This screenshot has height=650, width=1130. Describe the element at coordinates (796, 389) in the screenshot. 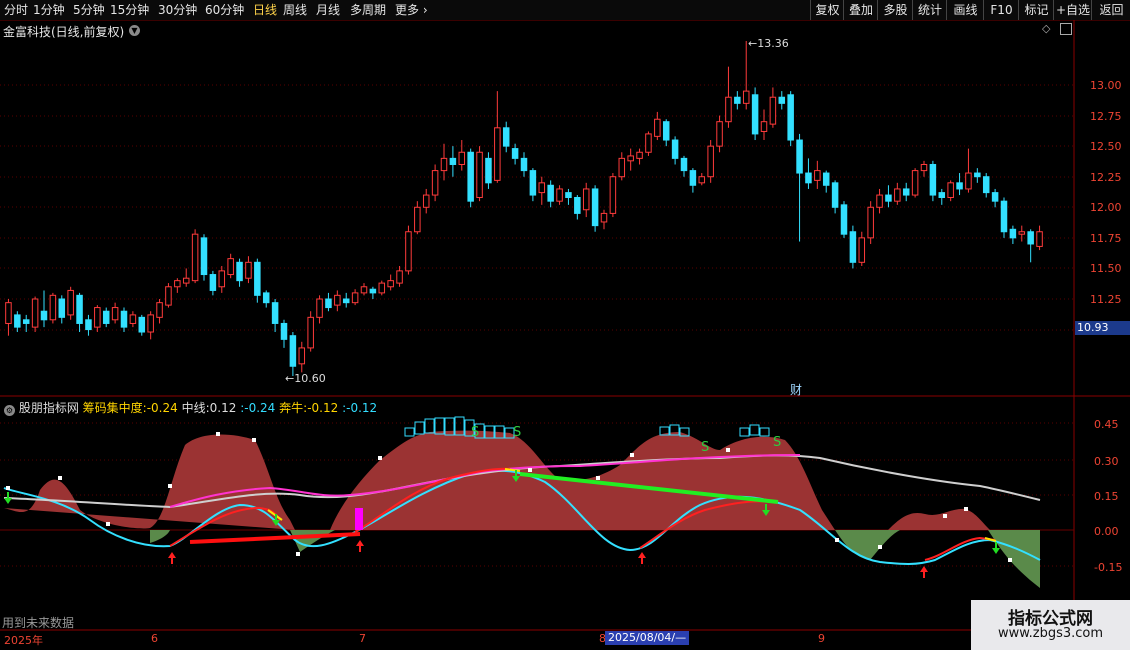

I see `finance-event-marker: 财` at that location.